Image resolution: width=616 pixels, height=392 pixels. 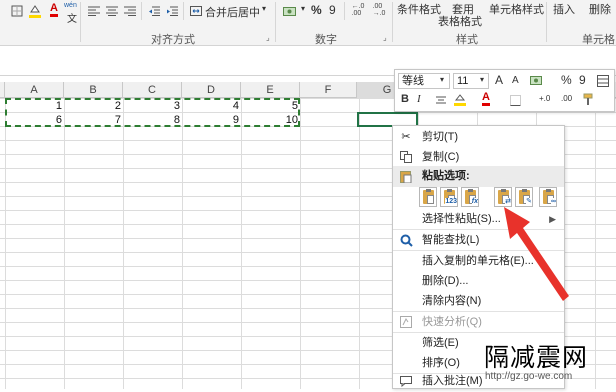 What do you see at coordinates (486, 99) in the screenshot?
I see `font-color-button: A` at bounding box center [486, 99].